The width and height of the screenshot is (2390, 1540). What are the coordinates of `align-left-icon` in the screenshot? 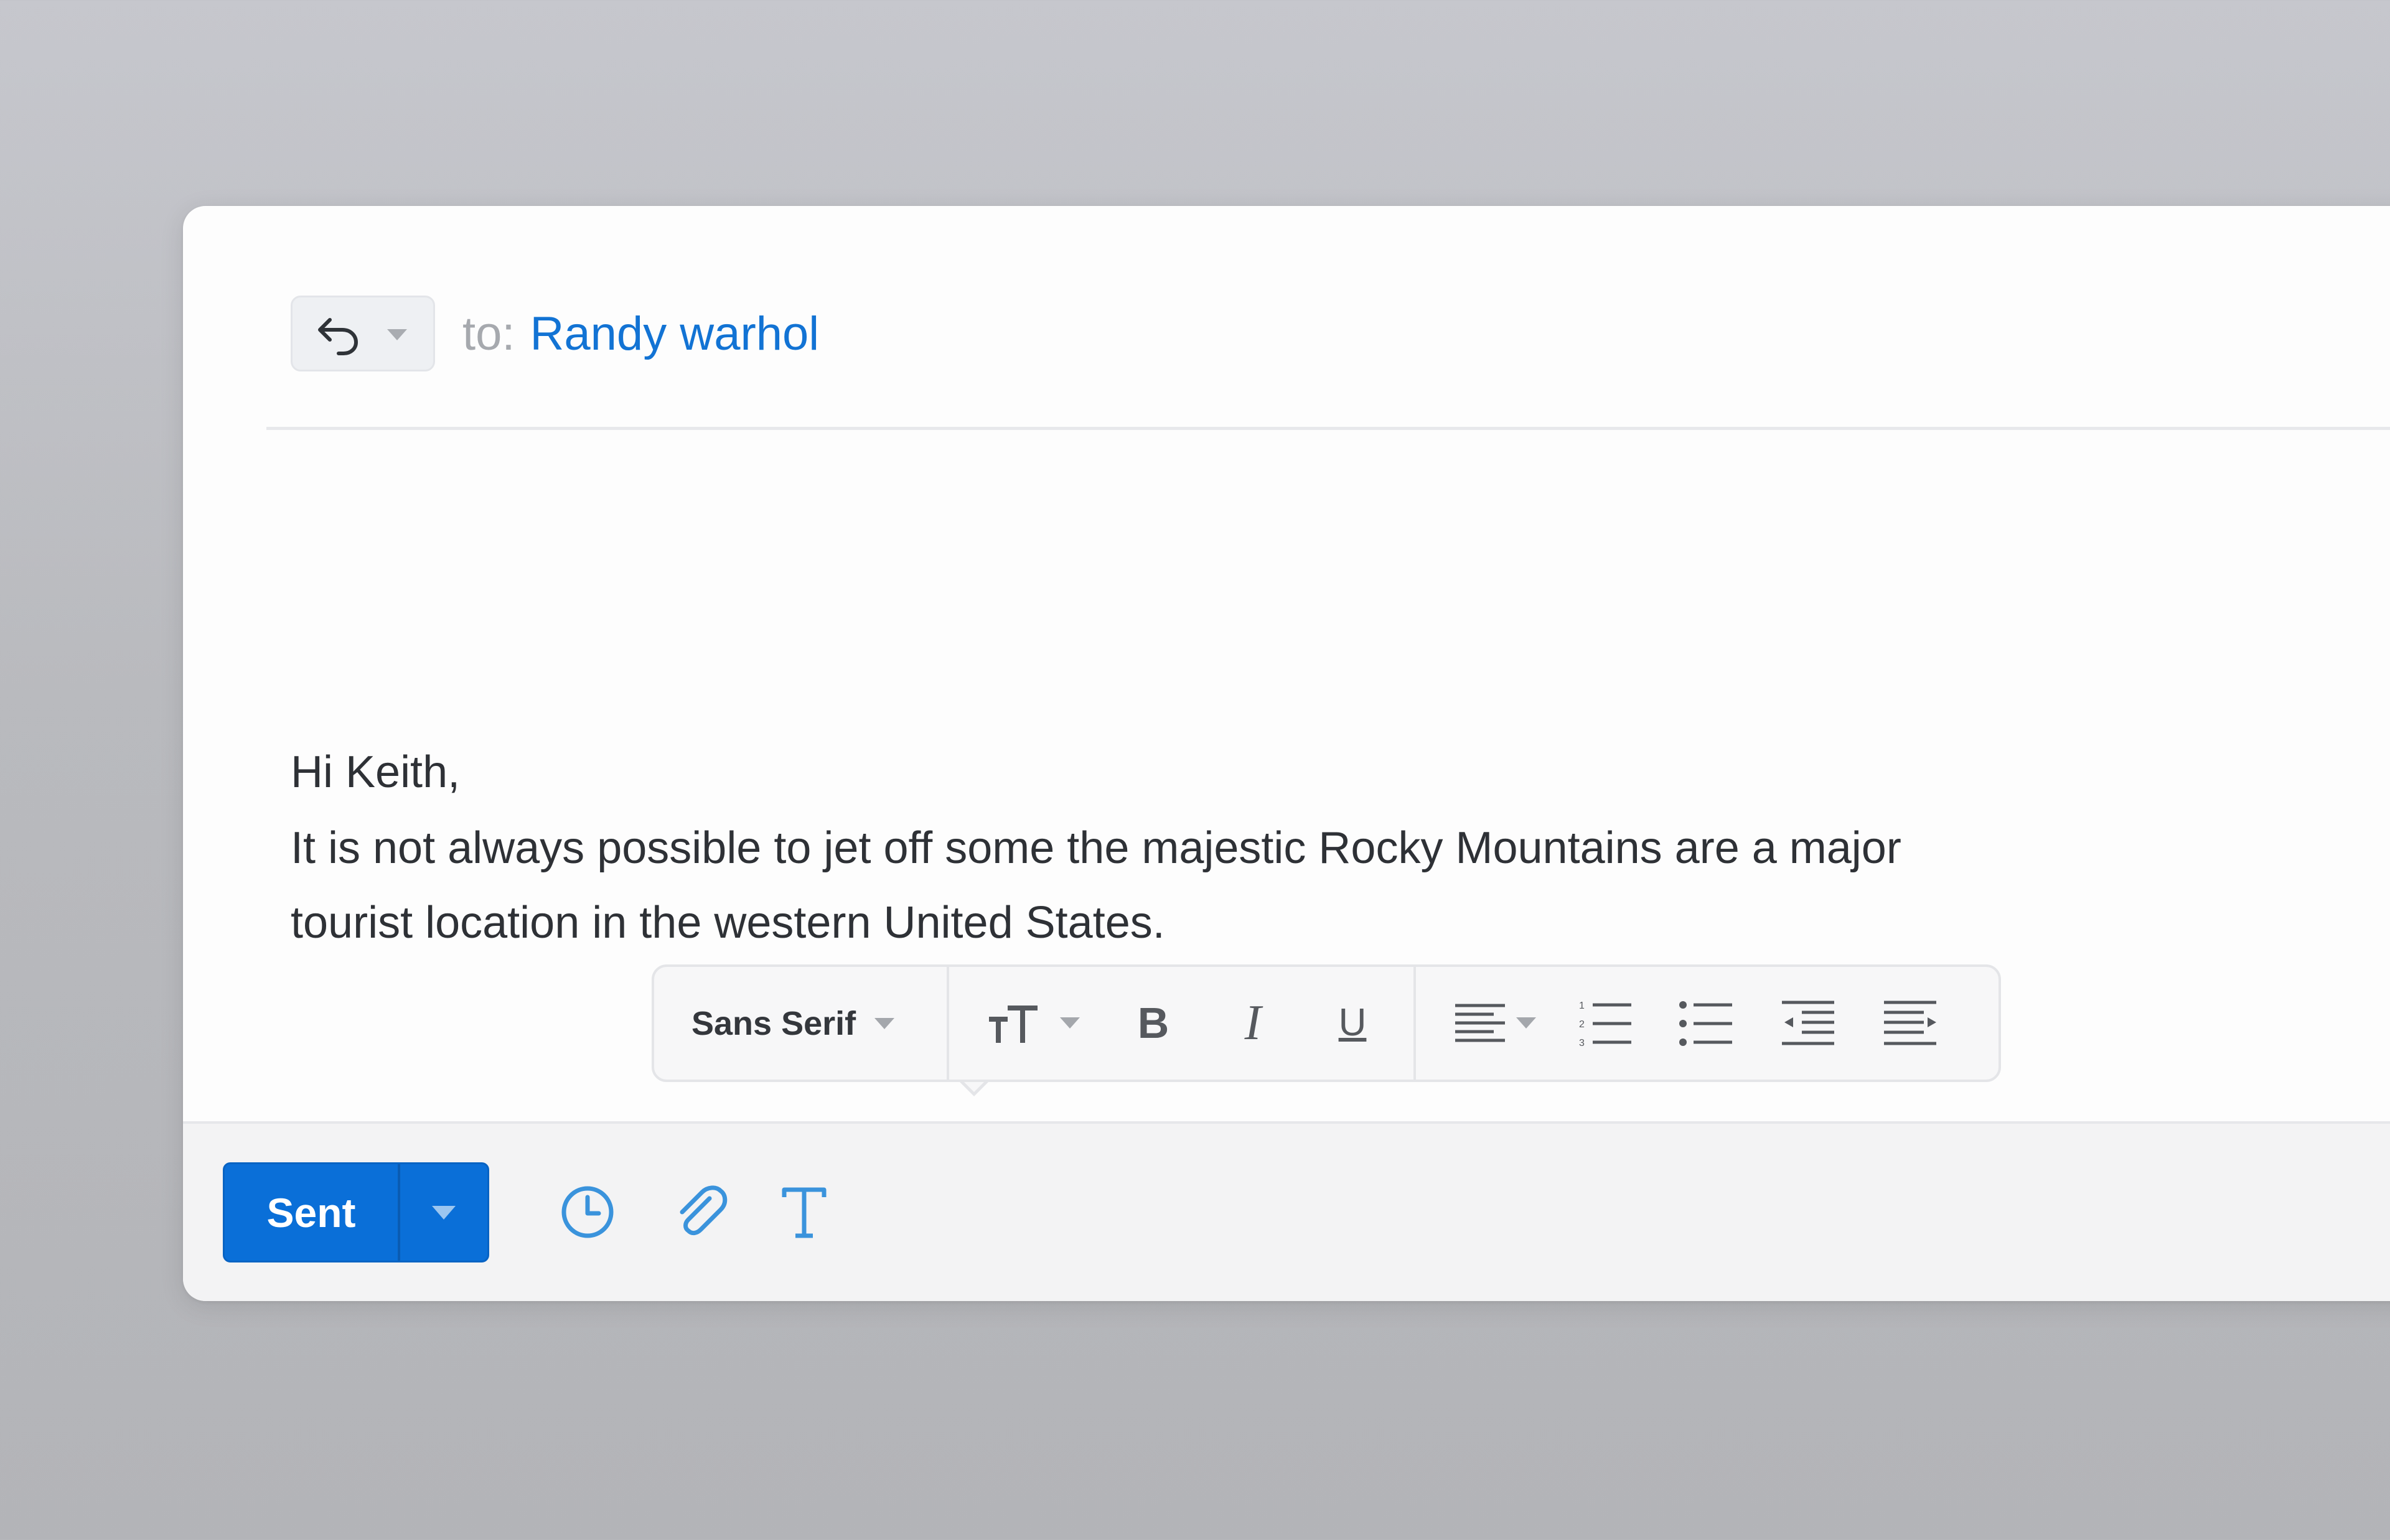 It's located at (1480, 1023).